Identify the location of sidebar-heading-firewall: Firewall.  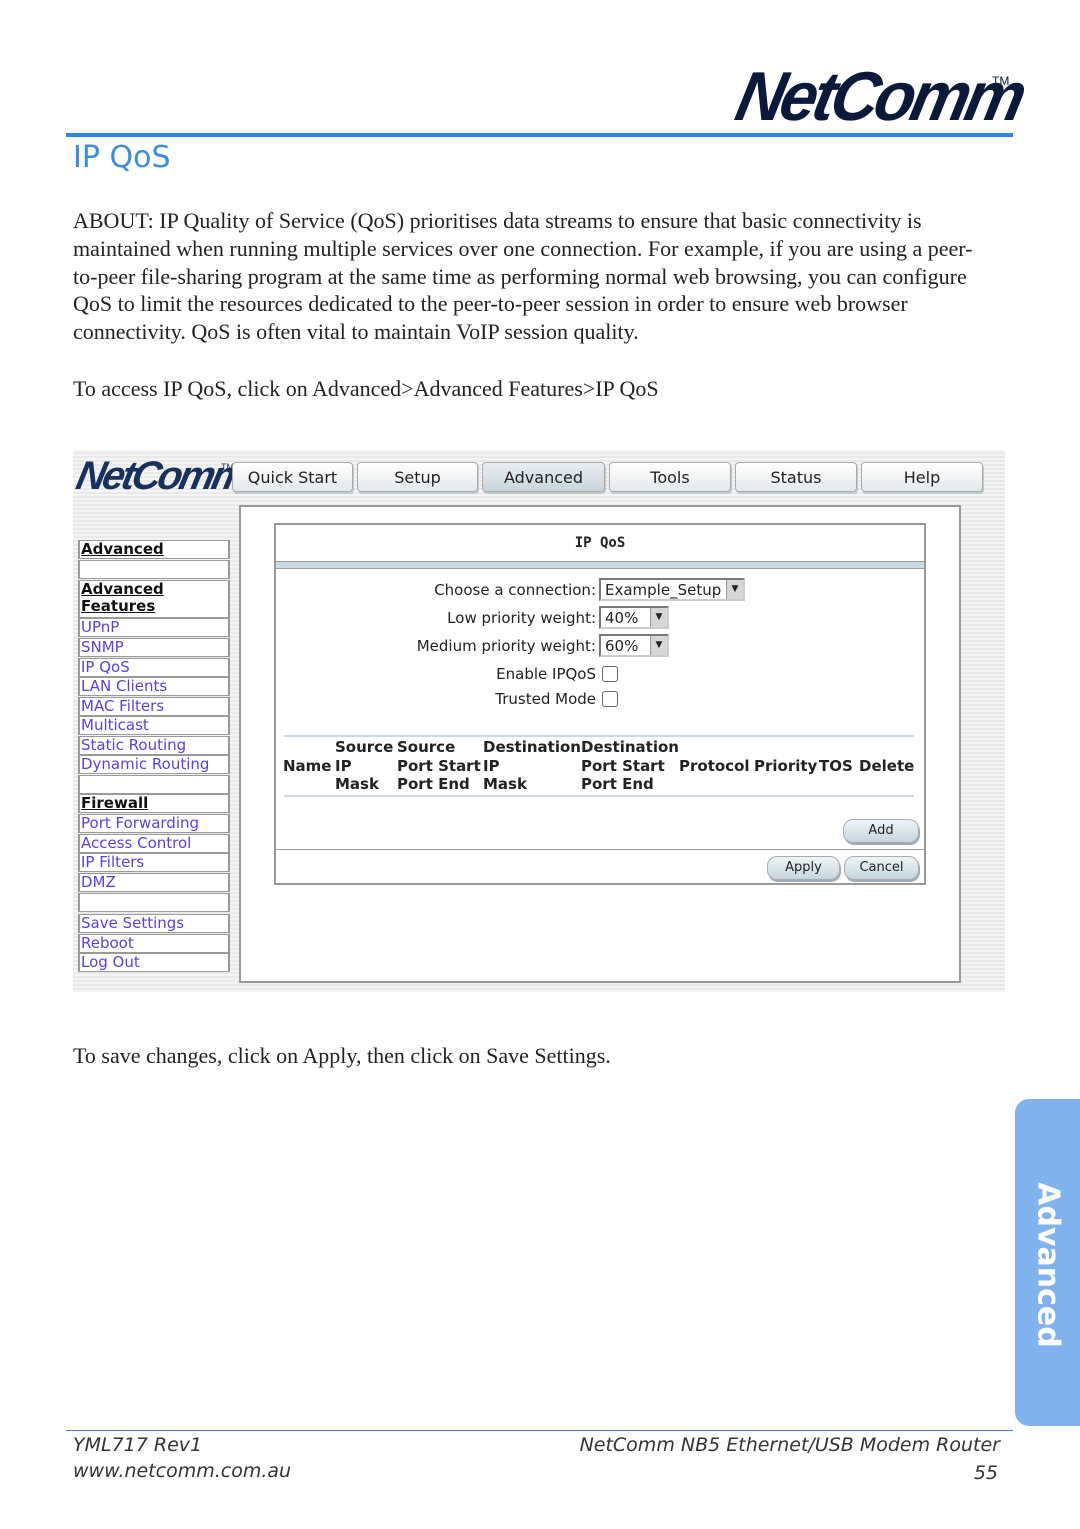
(154, 803).